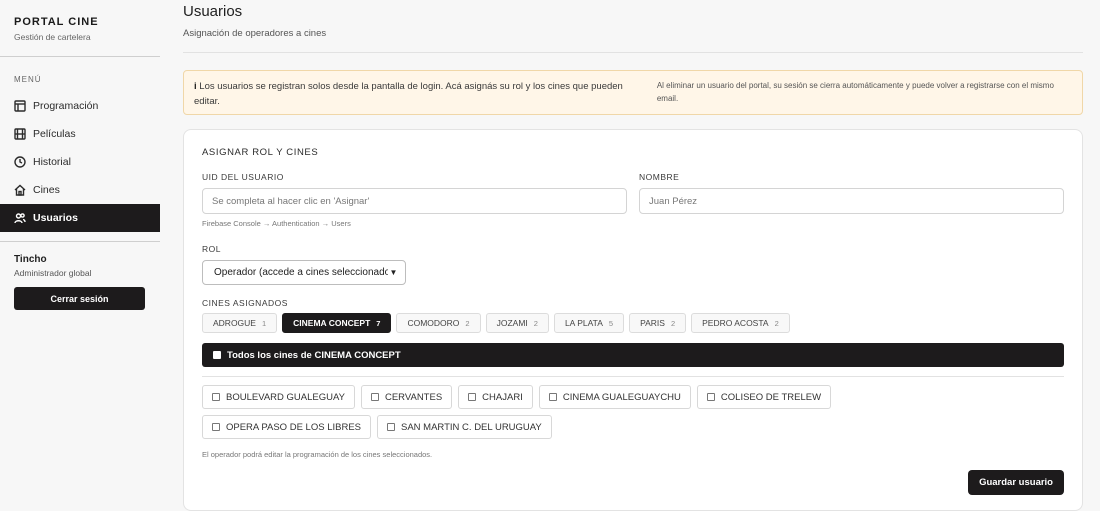 Image resolution: width=1100 pixels, height=511 pixels. Describe the element at coordinates (314, 355) in the screenshot. I see `select-all-label: Todos los cines de CINEMA CONCEPT` at that location.